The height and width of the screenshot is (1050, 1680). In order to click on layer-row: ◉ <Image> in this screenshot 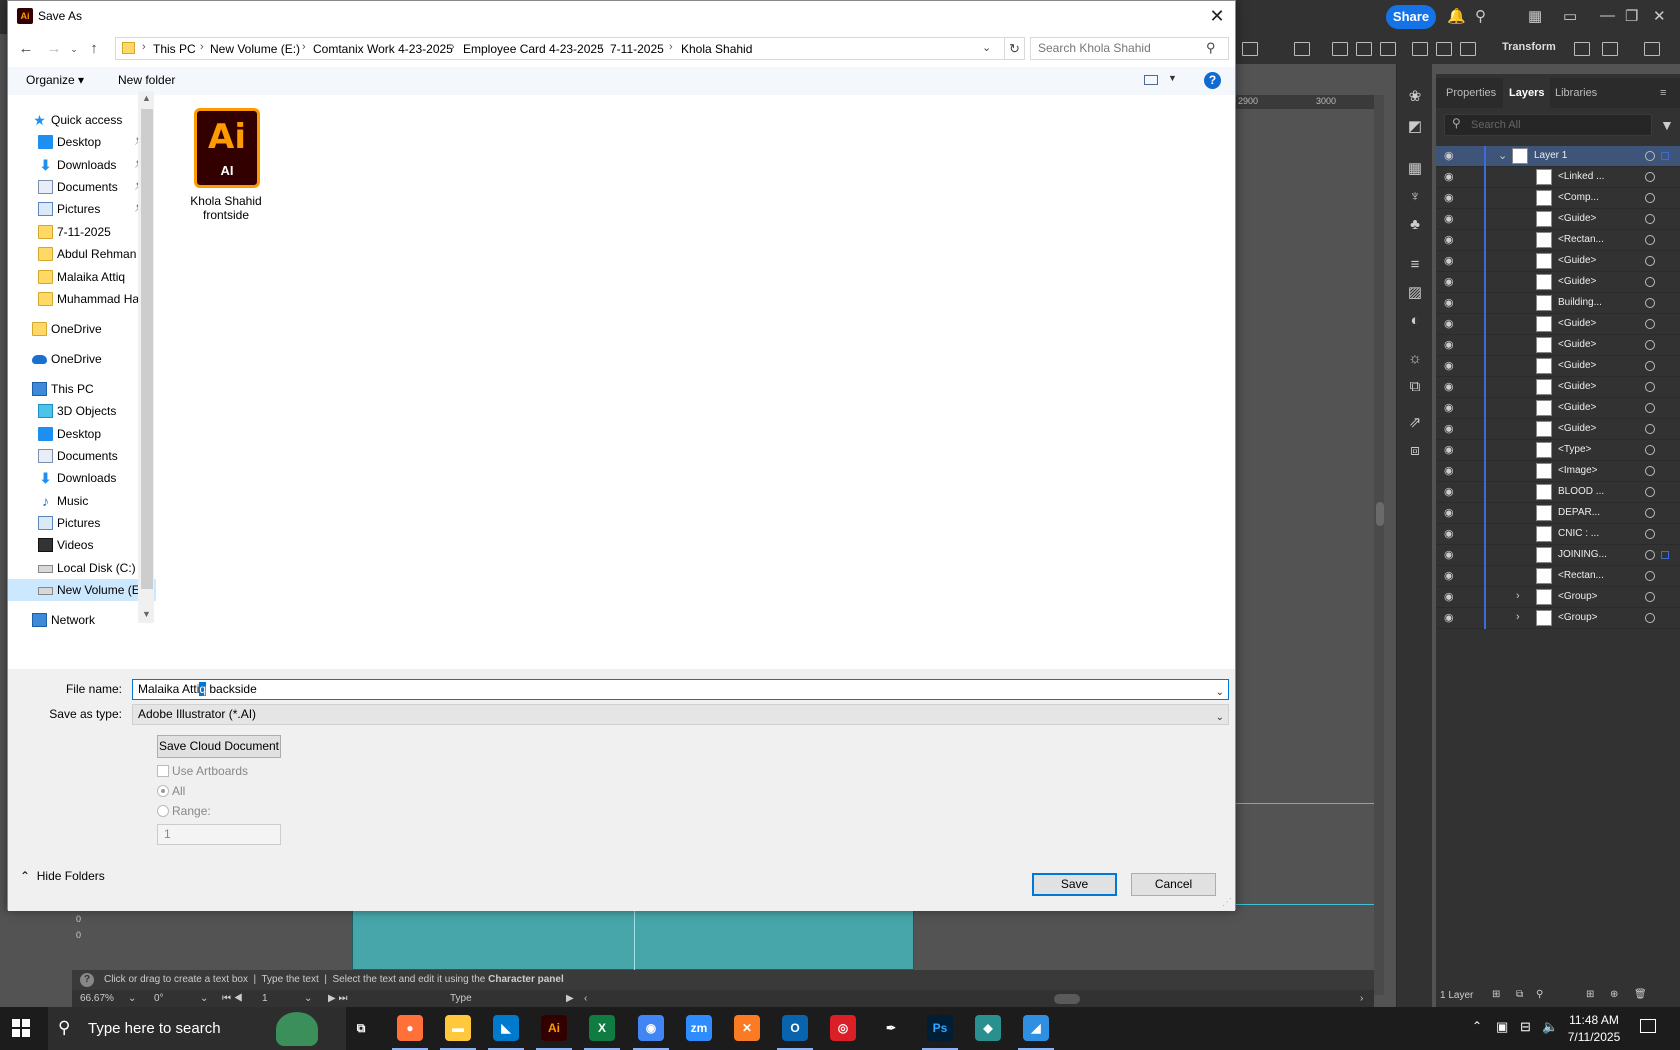, I will do `click(1558, 471)`.